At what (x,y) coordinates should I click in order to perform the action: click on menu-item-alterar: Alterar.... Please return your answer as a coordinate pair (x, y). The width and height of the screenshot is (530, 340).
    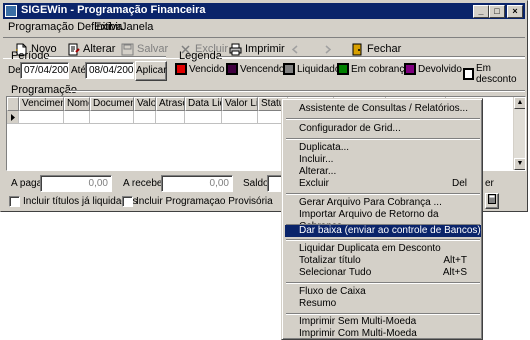
    Looking at the image, I should click on (383, 172).